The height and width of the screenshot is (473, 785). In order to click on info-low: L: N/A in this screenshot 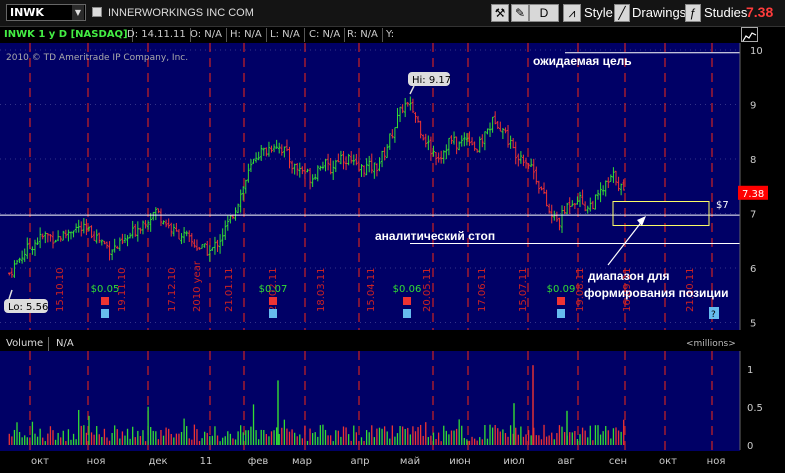, I will do `click(287, 35)`.